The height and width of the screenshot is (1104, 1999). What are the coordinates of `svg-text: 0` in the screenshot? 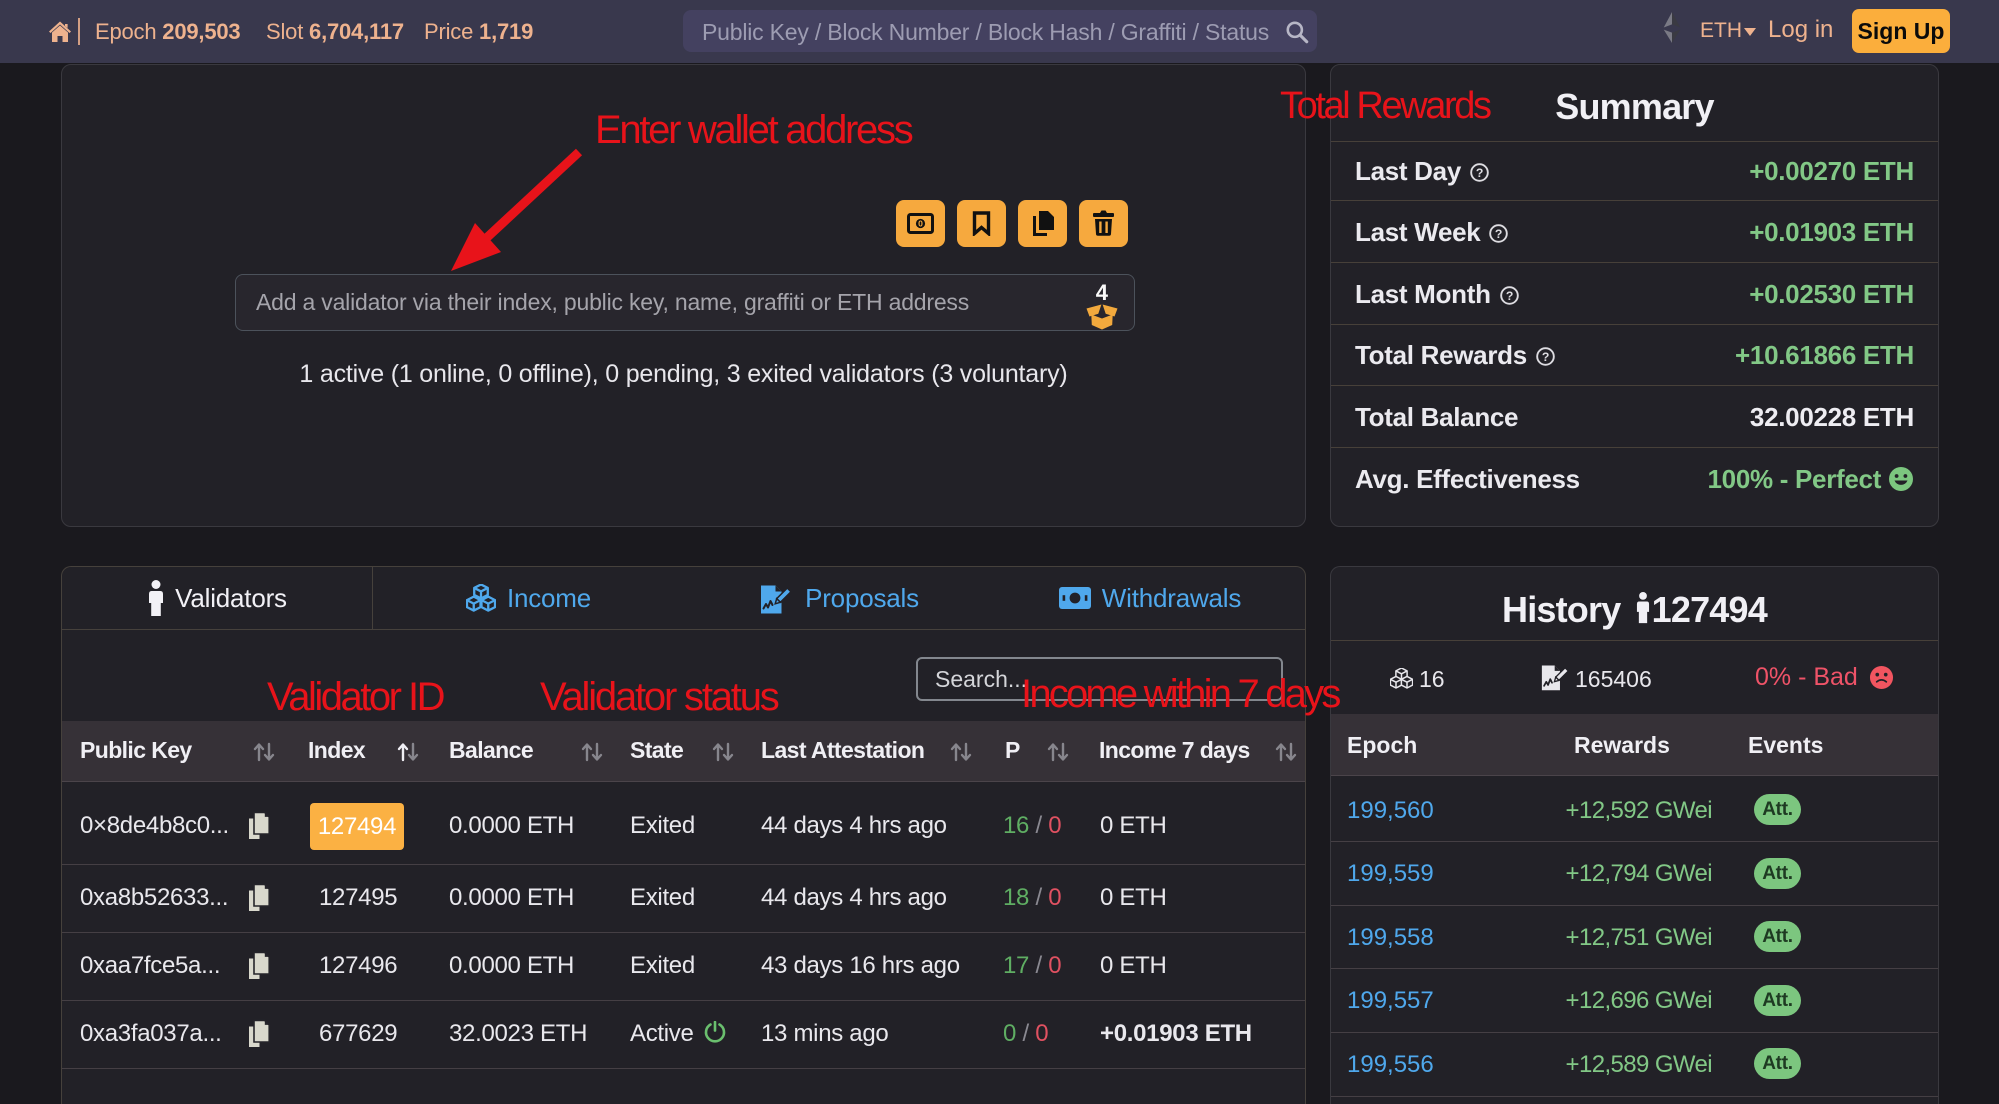 It's located at (920, 224).